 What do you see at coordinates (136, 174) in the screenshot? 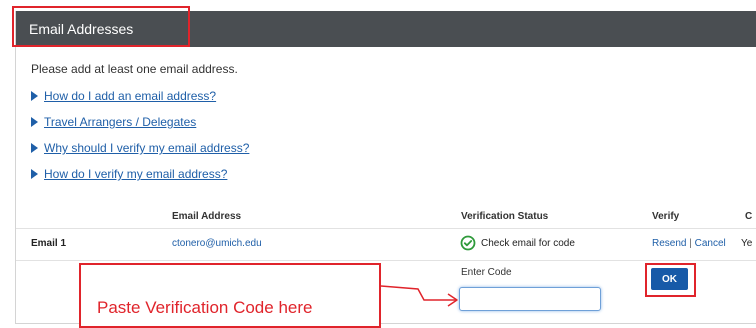
I see `help-link-label: How do I verify my email address?` at bounding box center [136, 174].